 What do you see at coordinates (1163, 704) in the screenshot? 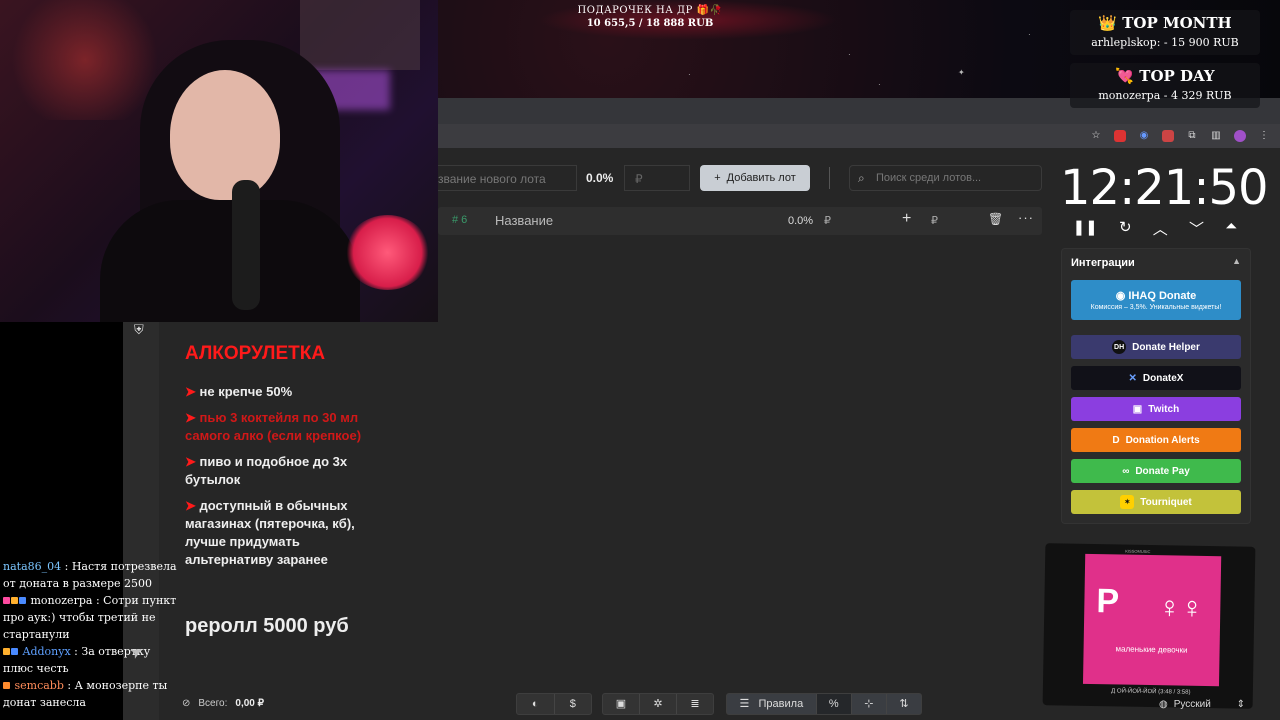
I see `globe-icon: ◍` at bounding box center [1163, 704].